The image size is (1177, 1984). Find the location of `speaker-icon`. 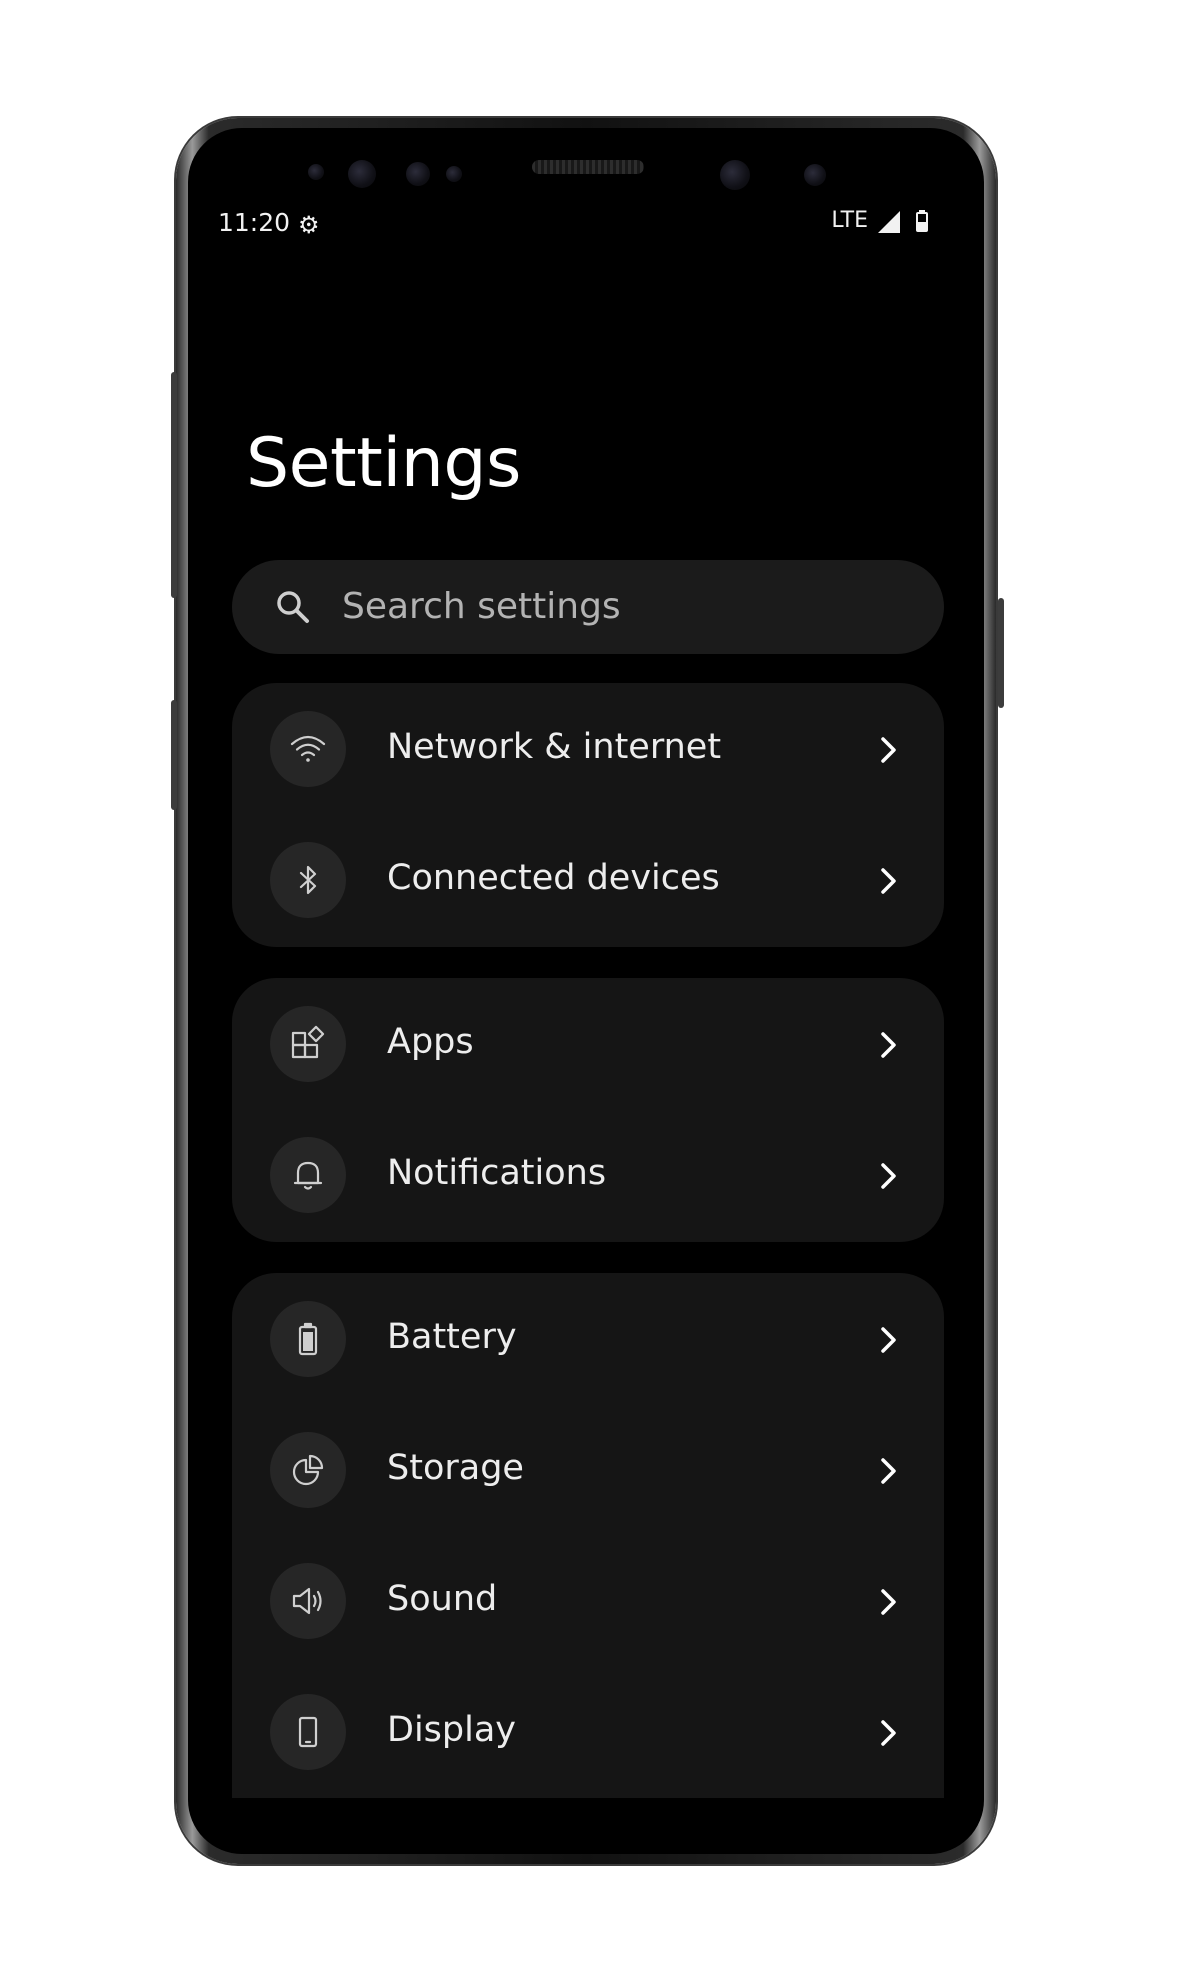

speaker-icon is located at coordinates (307, 1601).